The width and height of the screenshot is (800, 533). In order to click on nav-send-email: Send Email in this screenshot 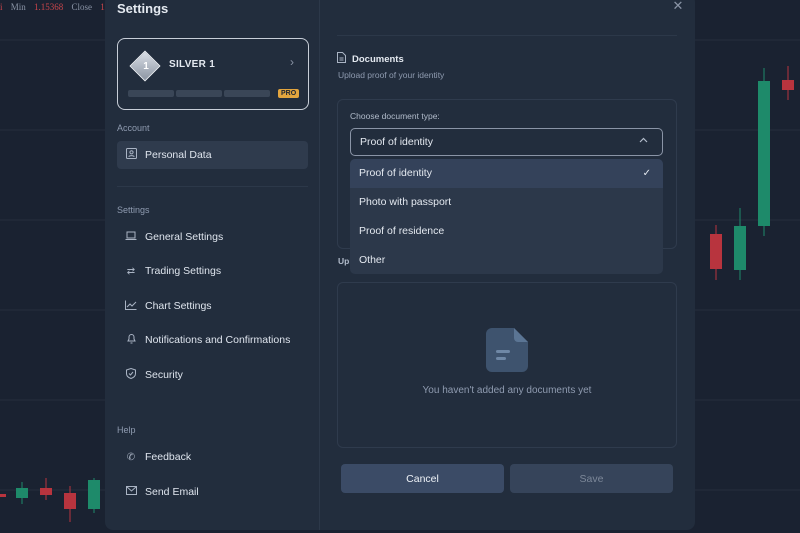, I will do `click(212, 492)`.